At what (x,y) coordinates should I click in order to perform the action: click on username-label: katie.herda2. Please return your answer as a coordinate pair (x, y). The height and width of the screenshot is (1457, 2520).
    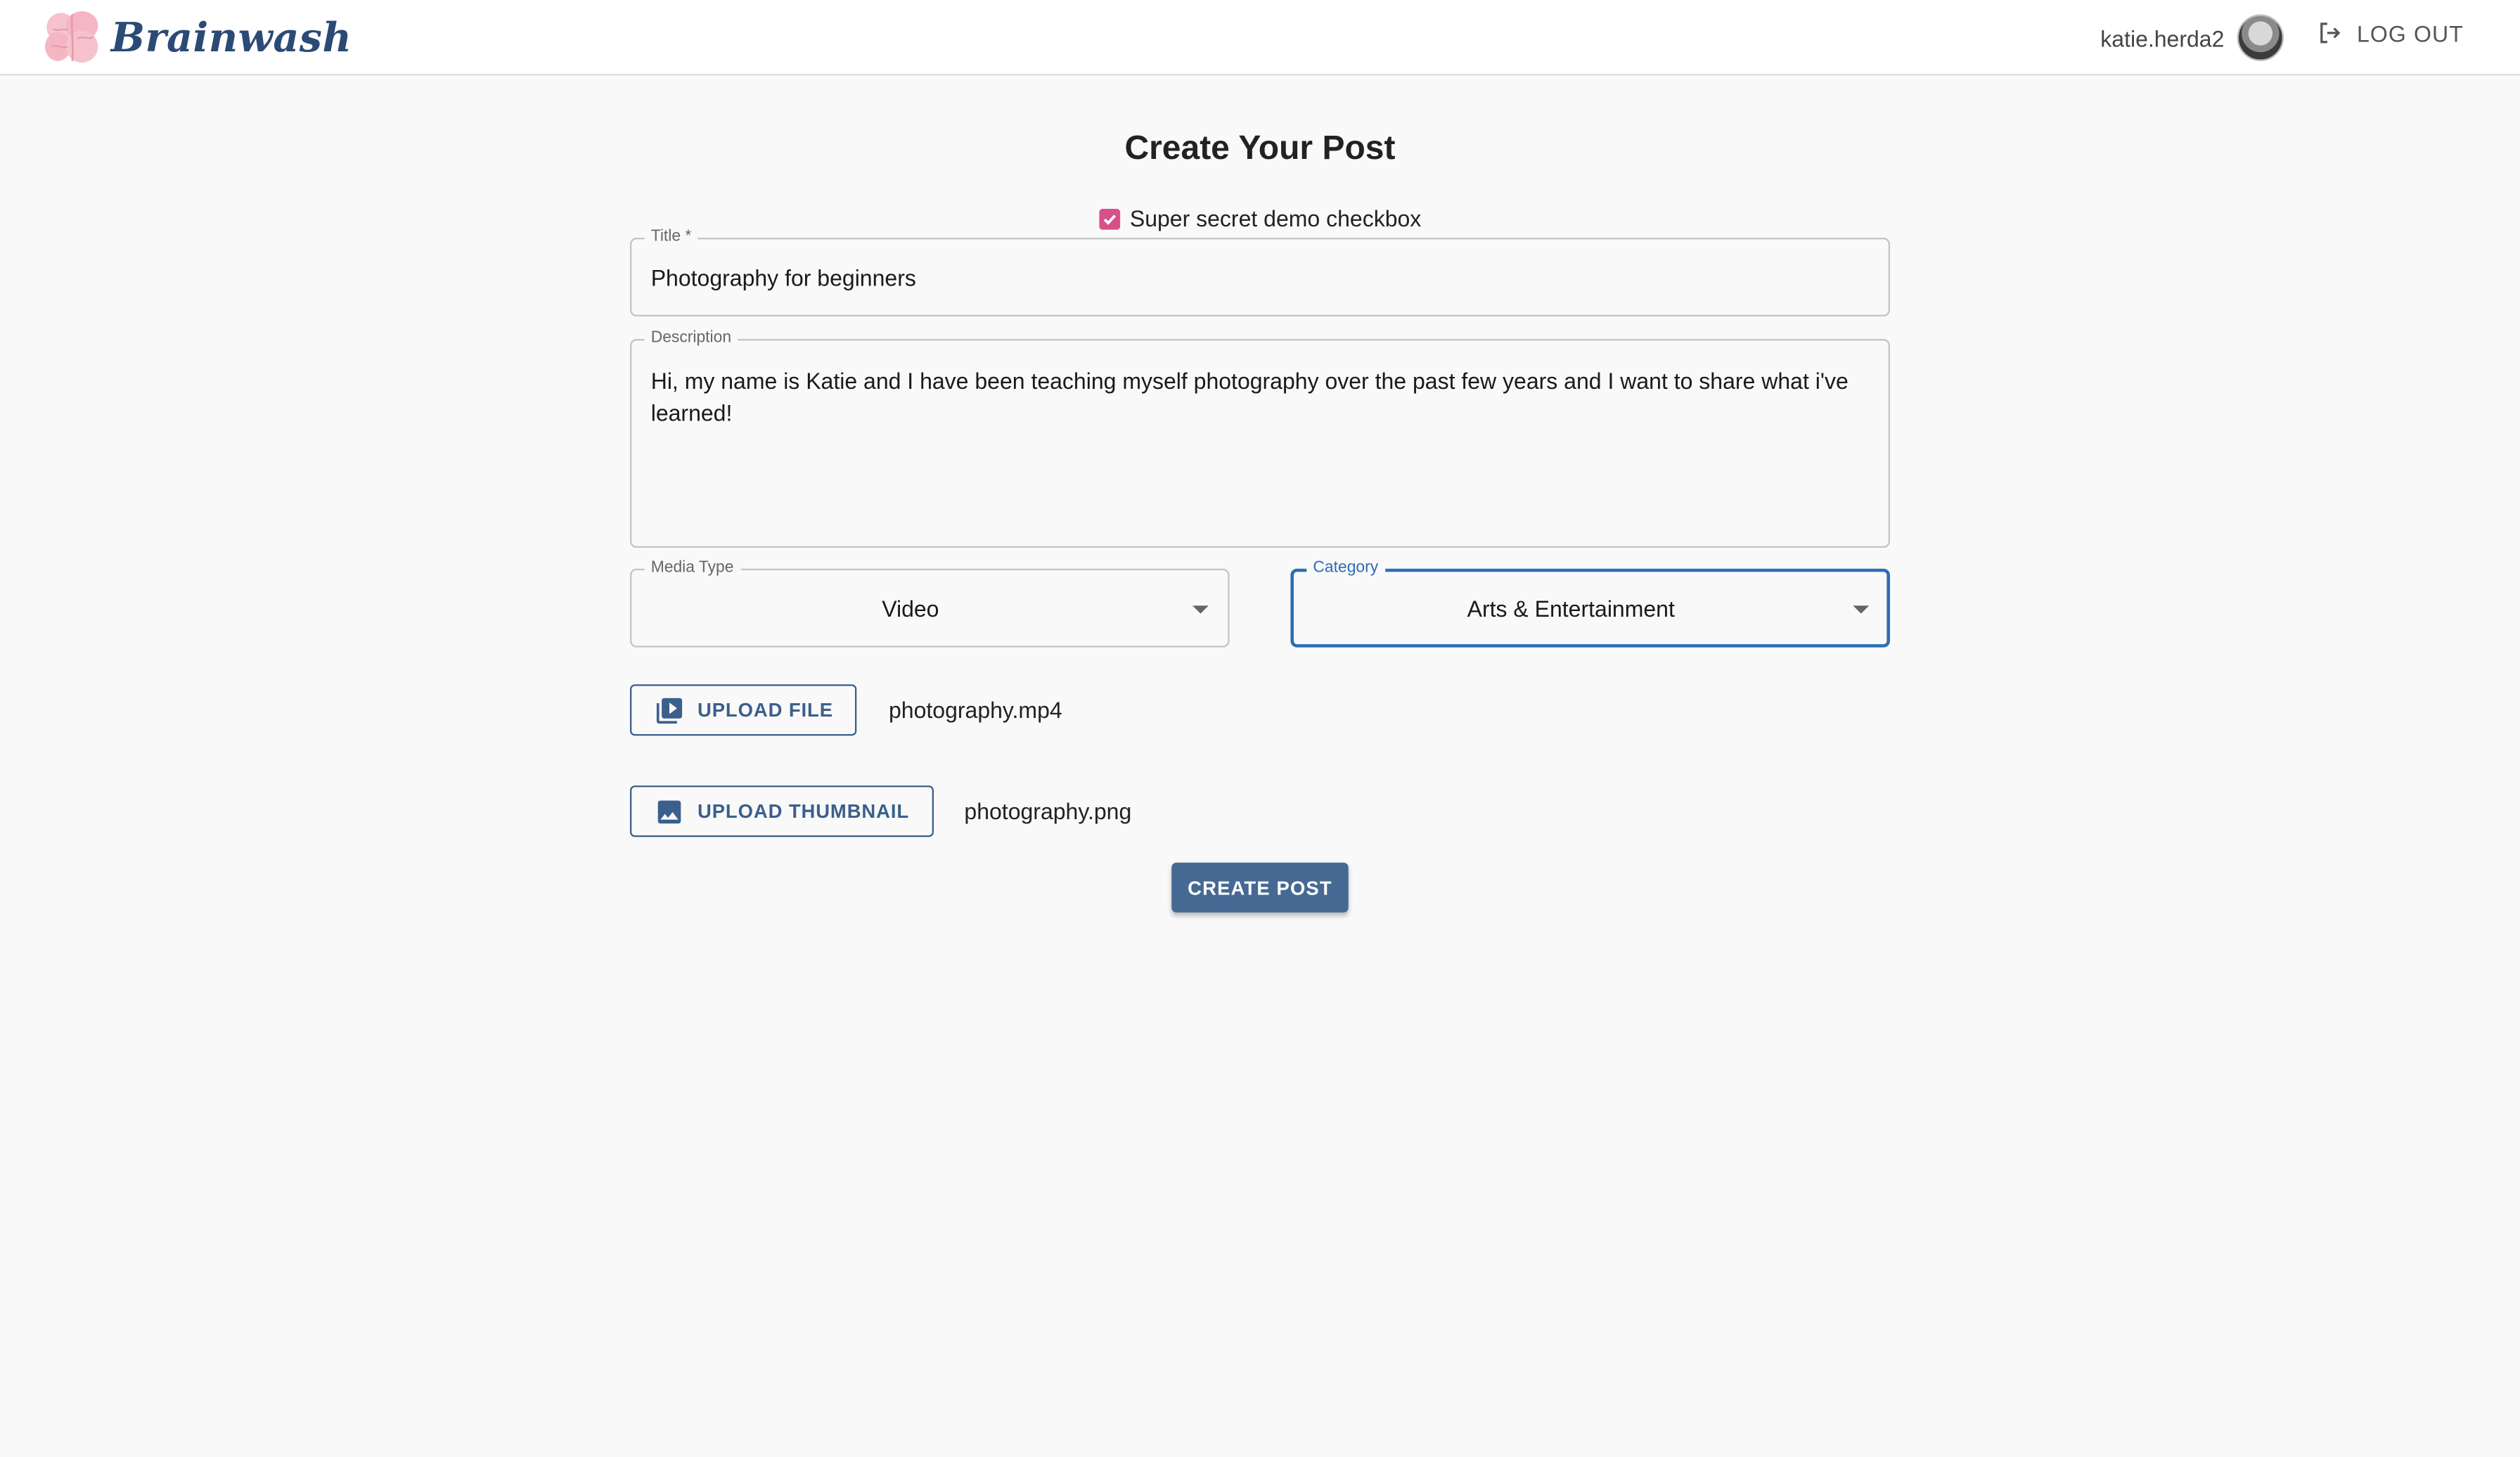
    Looking at the image, I should click on (2162, 38).